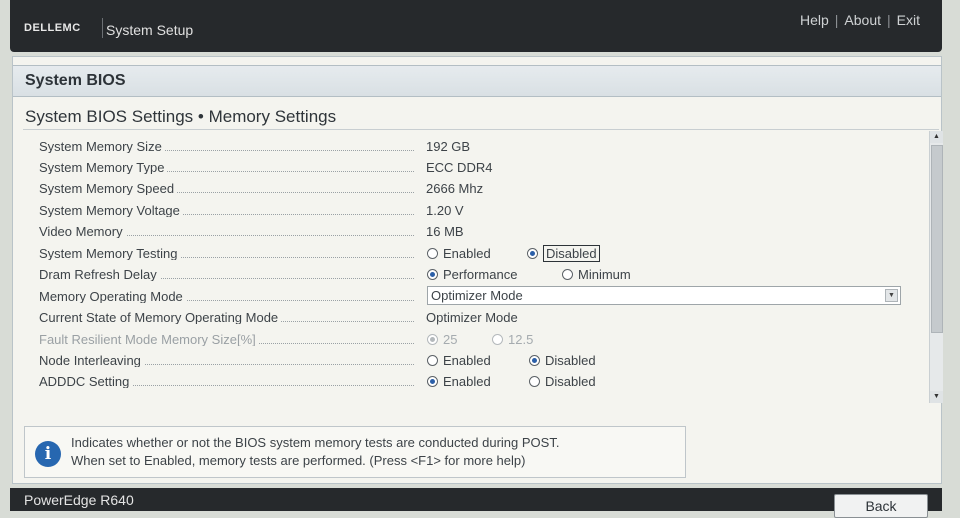 The height and width of the screenshot is (518, 960). What do you see at coordinates (455, 188) in the screenshot?
I see `setting-value: 2666 Mhz` at bounding box center [455, 188].